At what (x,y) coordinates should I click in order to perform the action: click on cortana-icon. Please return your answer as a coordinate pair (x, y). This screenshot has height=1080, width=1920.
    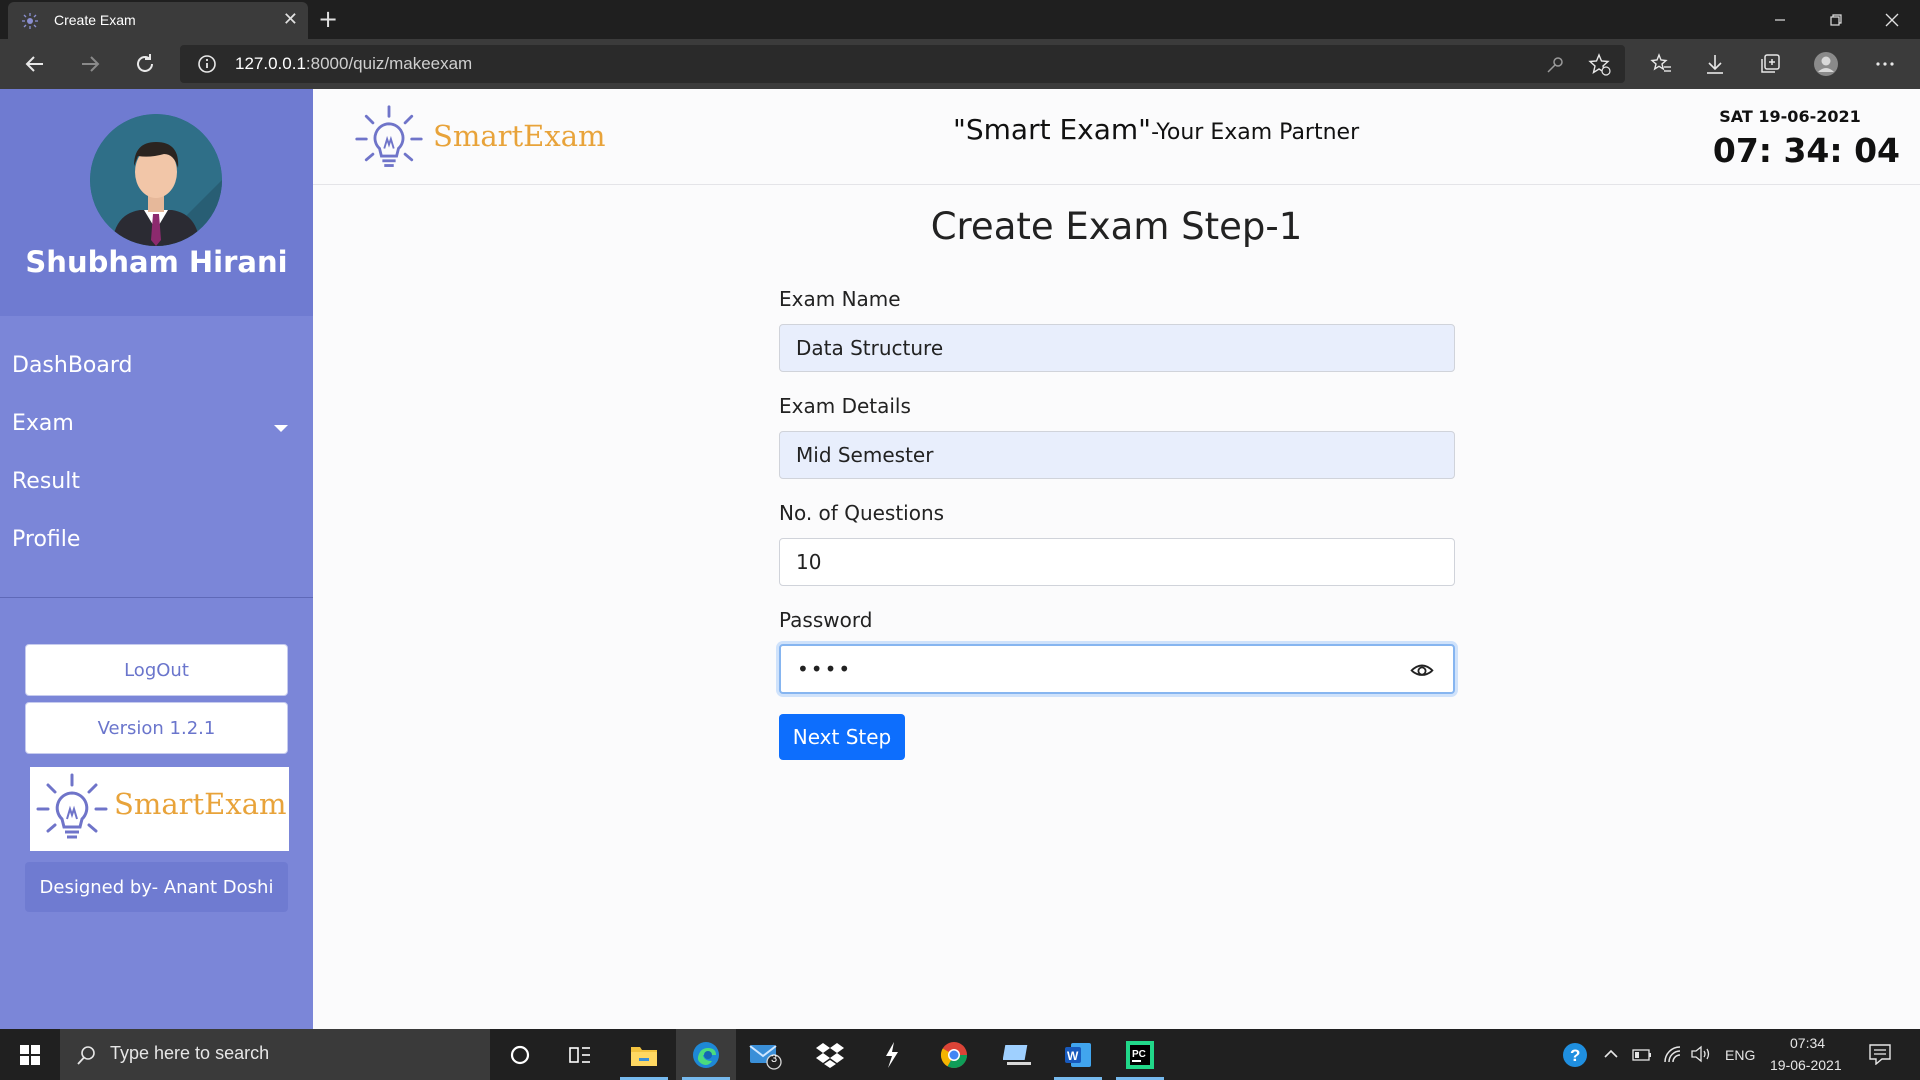
    Looking at the image, I should click on (520, 1054).